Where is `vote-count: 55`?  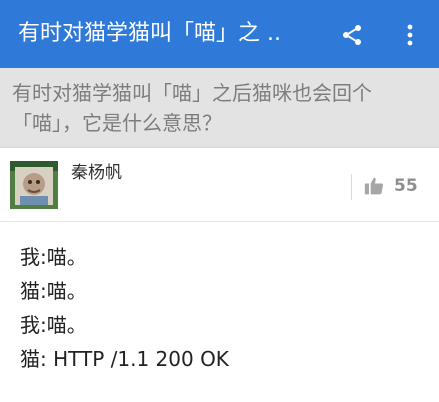
vote-count: 55 is located at coordinates (406, 186).